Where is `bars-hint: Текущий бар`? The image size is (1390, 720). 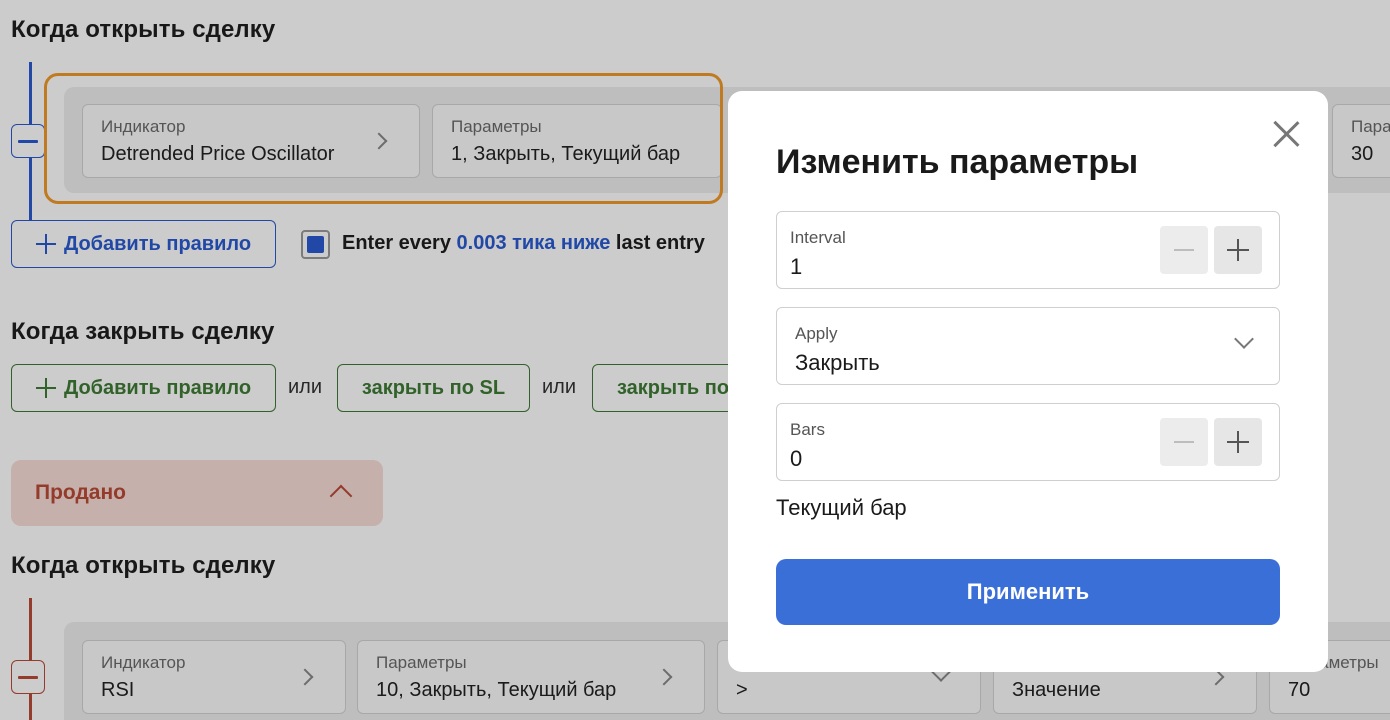 bars-hint: Текущий бар is located at coordinates (841, 507).